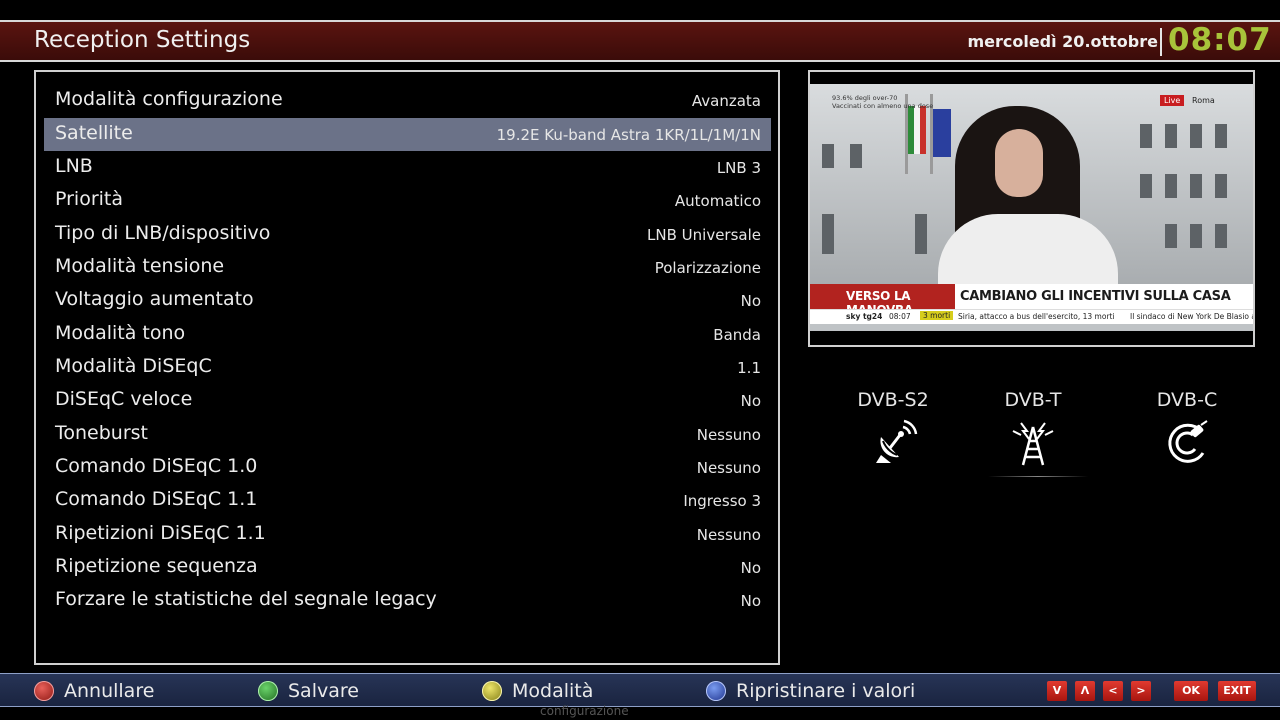 This screenshot has height=720, width=1280. What do you see at coordinates (44, 691) in the screenshot?
I see `red-button-icon` at bounding box center [44, 691].